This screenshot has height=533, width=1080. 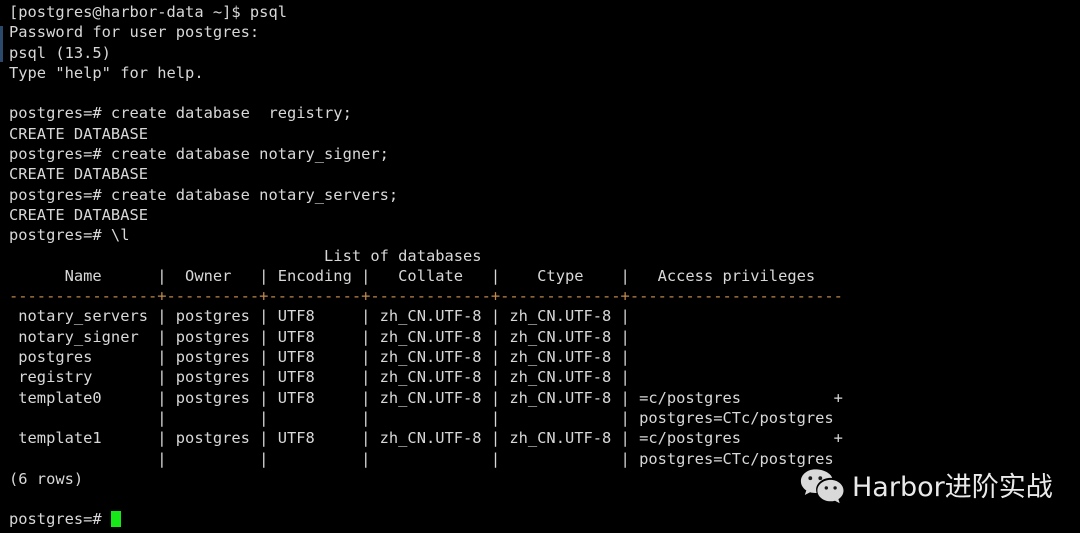 What do you see at coordinates (148, 12) in the screenshot?
I see `terminal-line-shell-prompt-psql: [postgres@harbor-data ~]$ psql` at bounding box center [148, 12].